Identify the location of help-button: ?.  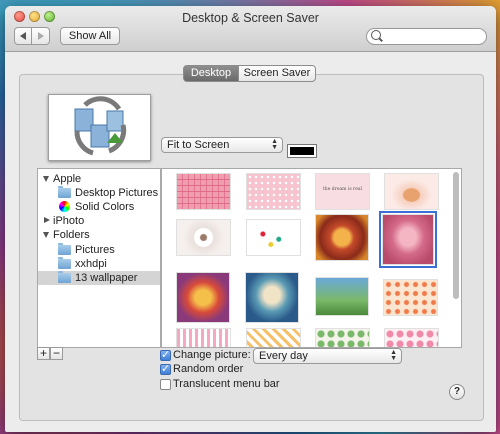
(457, 392).